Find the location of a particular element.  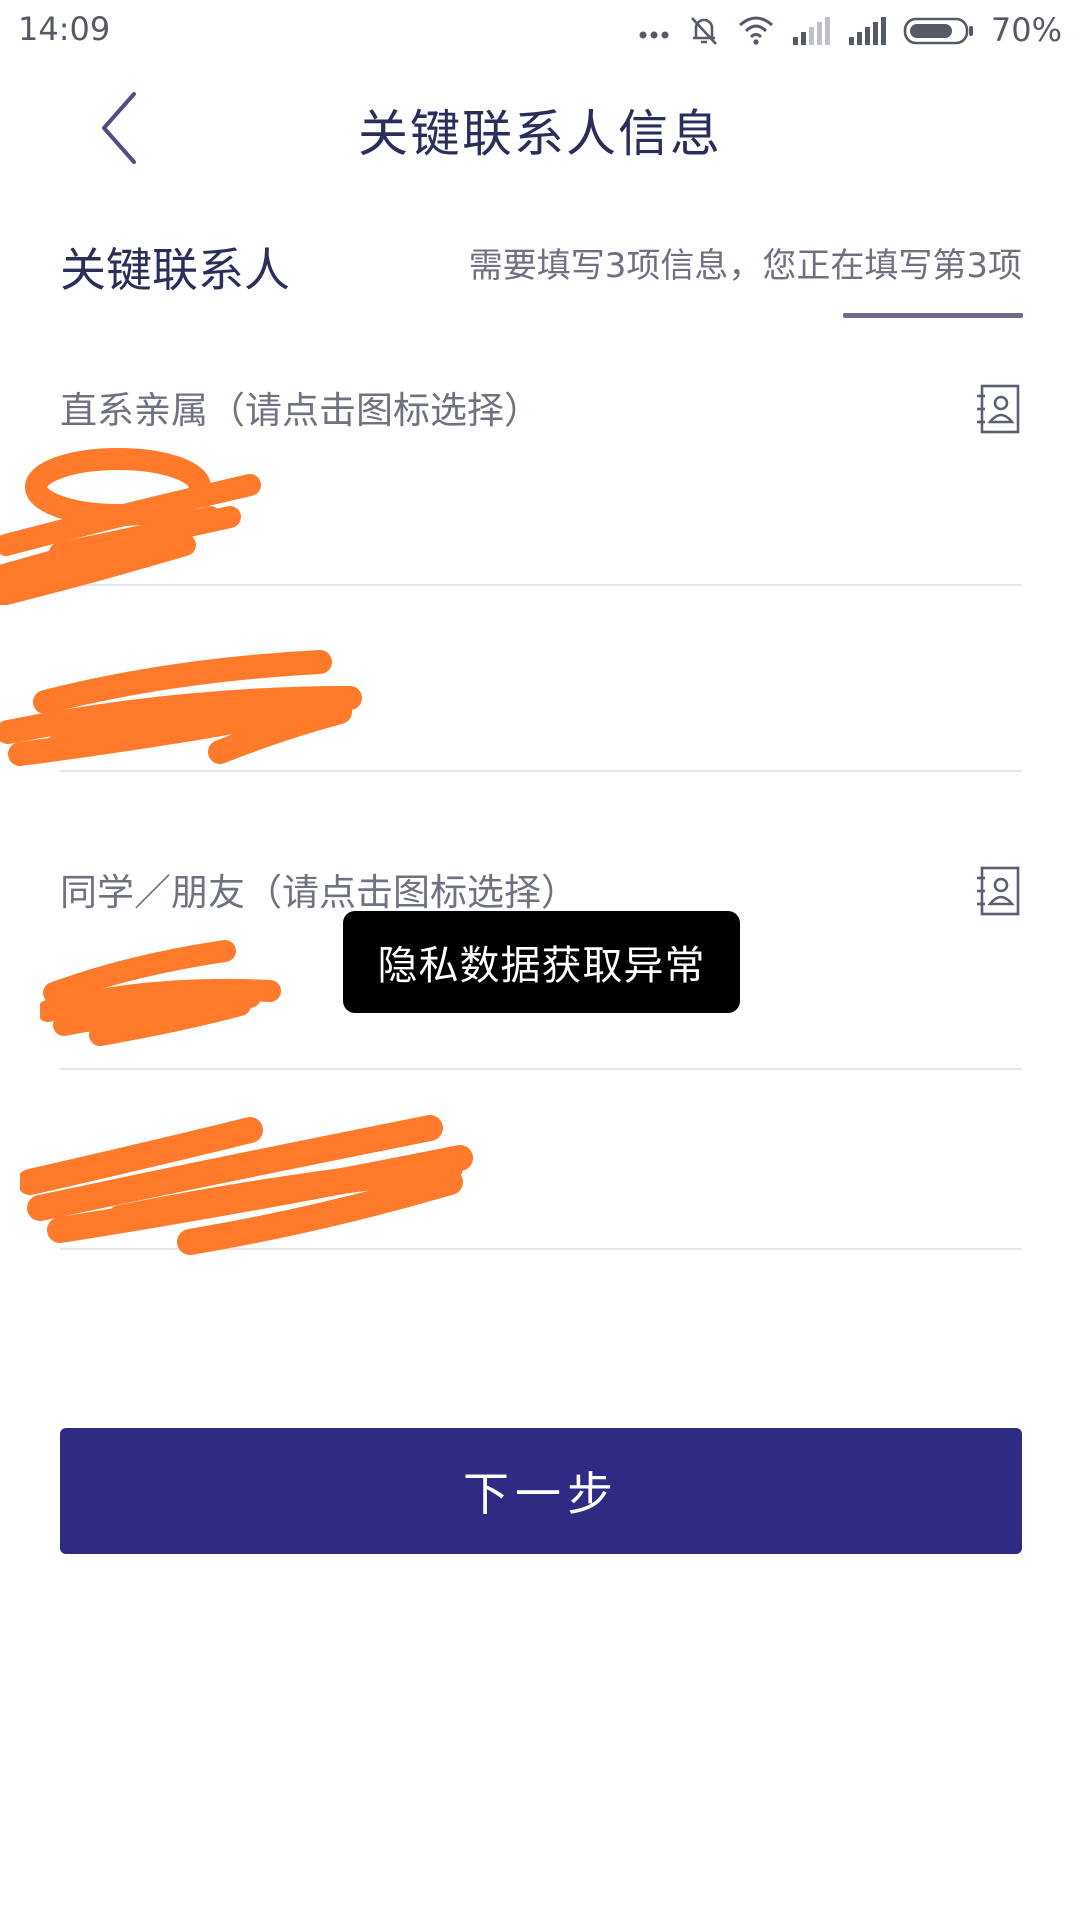

friend-contact-picker-button is located at coordinates (998, 891).